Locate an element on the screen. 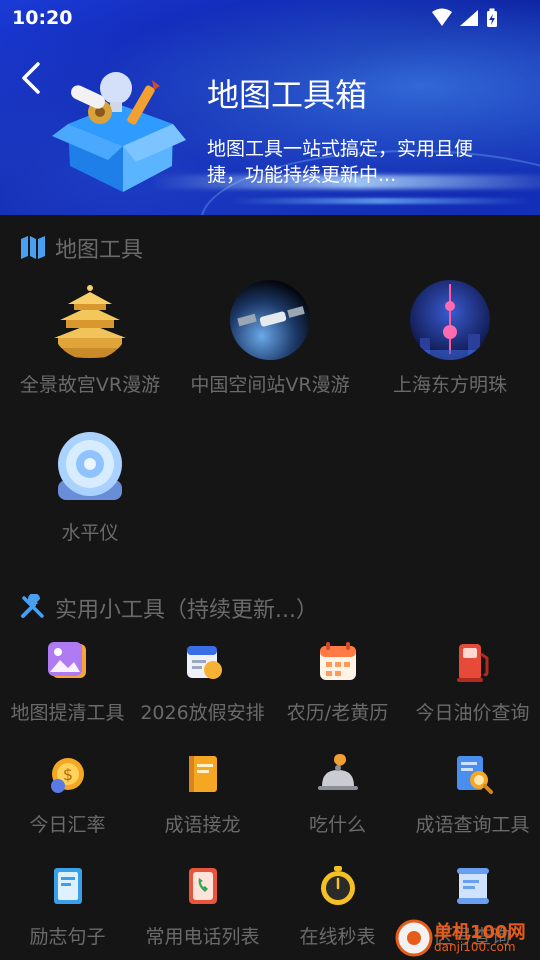  watermark: 单机100网 danji100.com is located at coordinates (467, 936).